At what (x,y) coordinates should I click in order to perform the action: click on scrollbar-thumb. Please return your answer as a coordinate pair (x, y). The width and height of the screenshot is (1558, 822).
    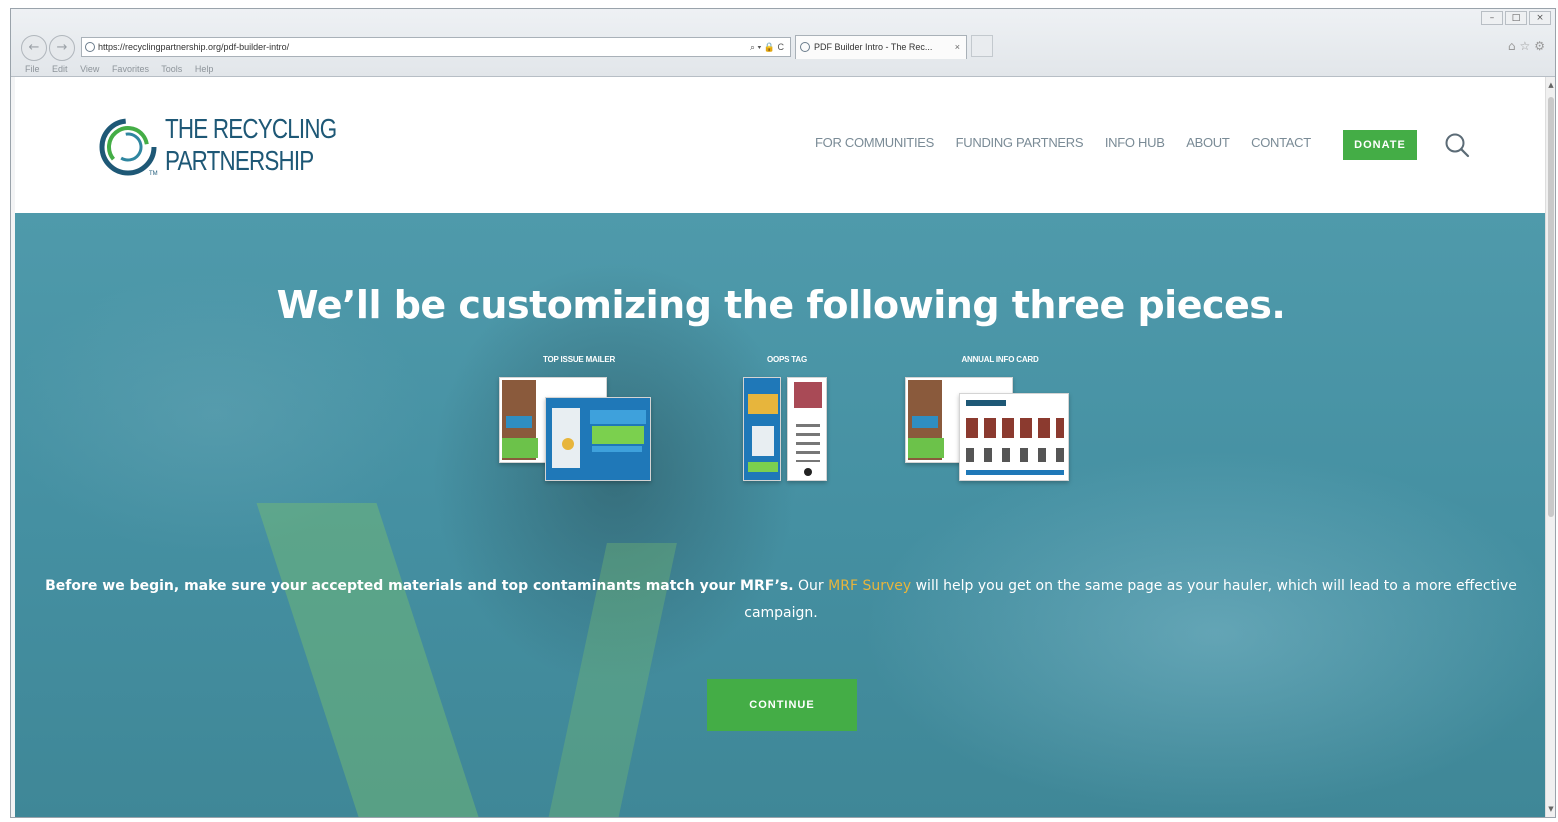
    Looking at the image, I should click on (1551, 307).